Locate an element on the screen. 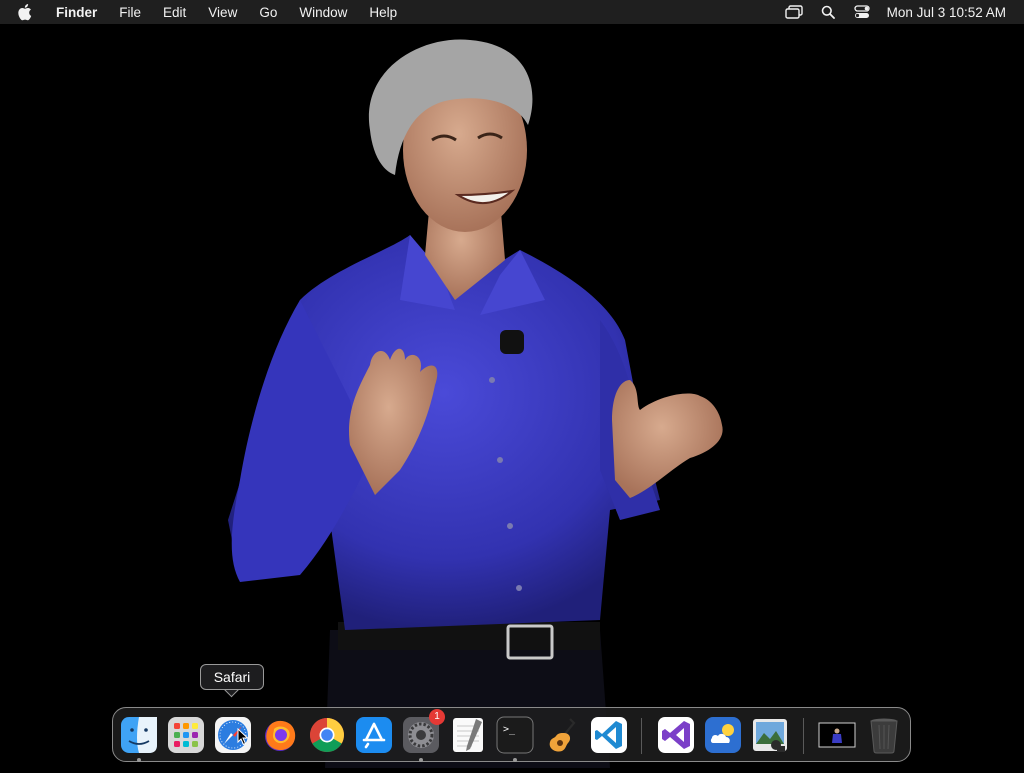 This screenshot has width=1024, height=773. visual-studio-icon is located at coordinates (676, 735).